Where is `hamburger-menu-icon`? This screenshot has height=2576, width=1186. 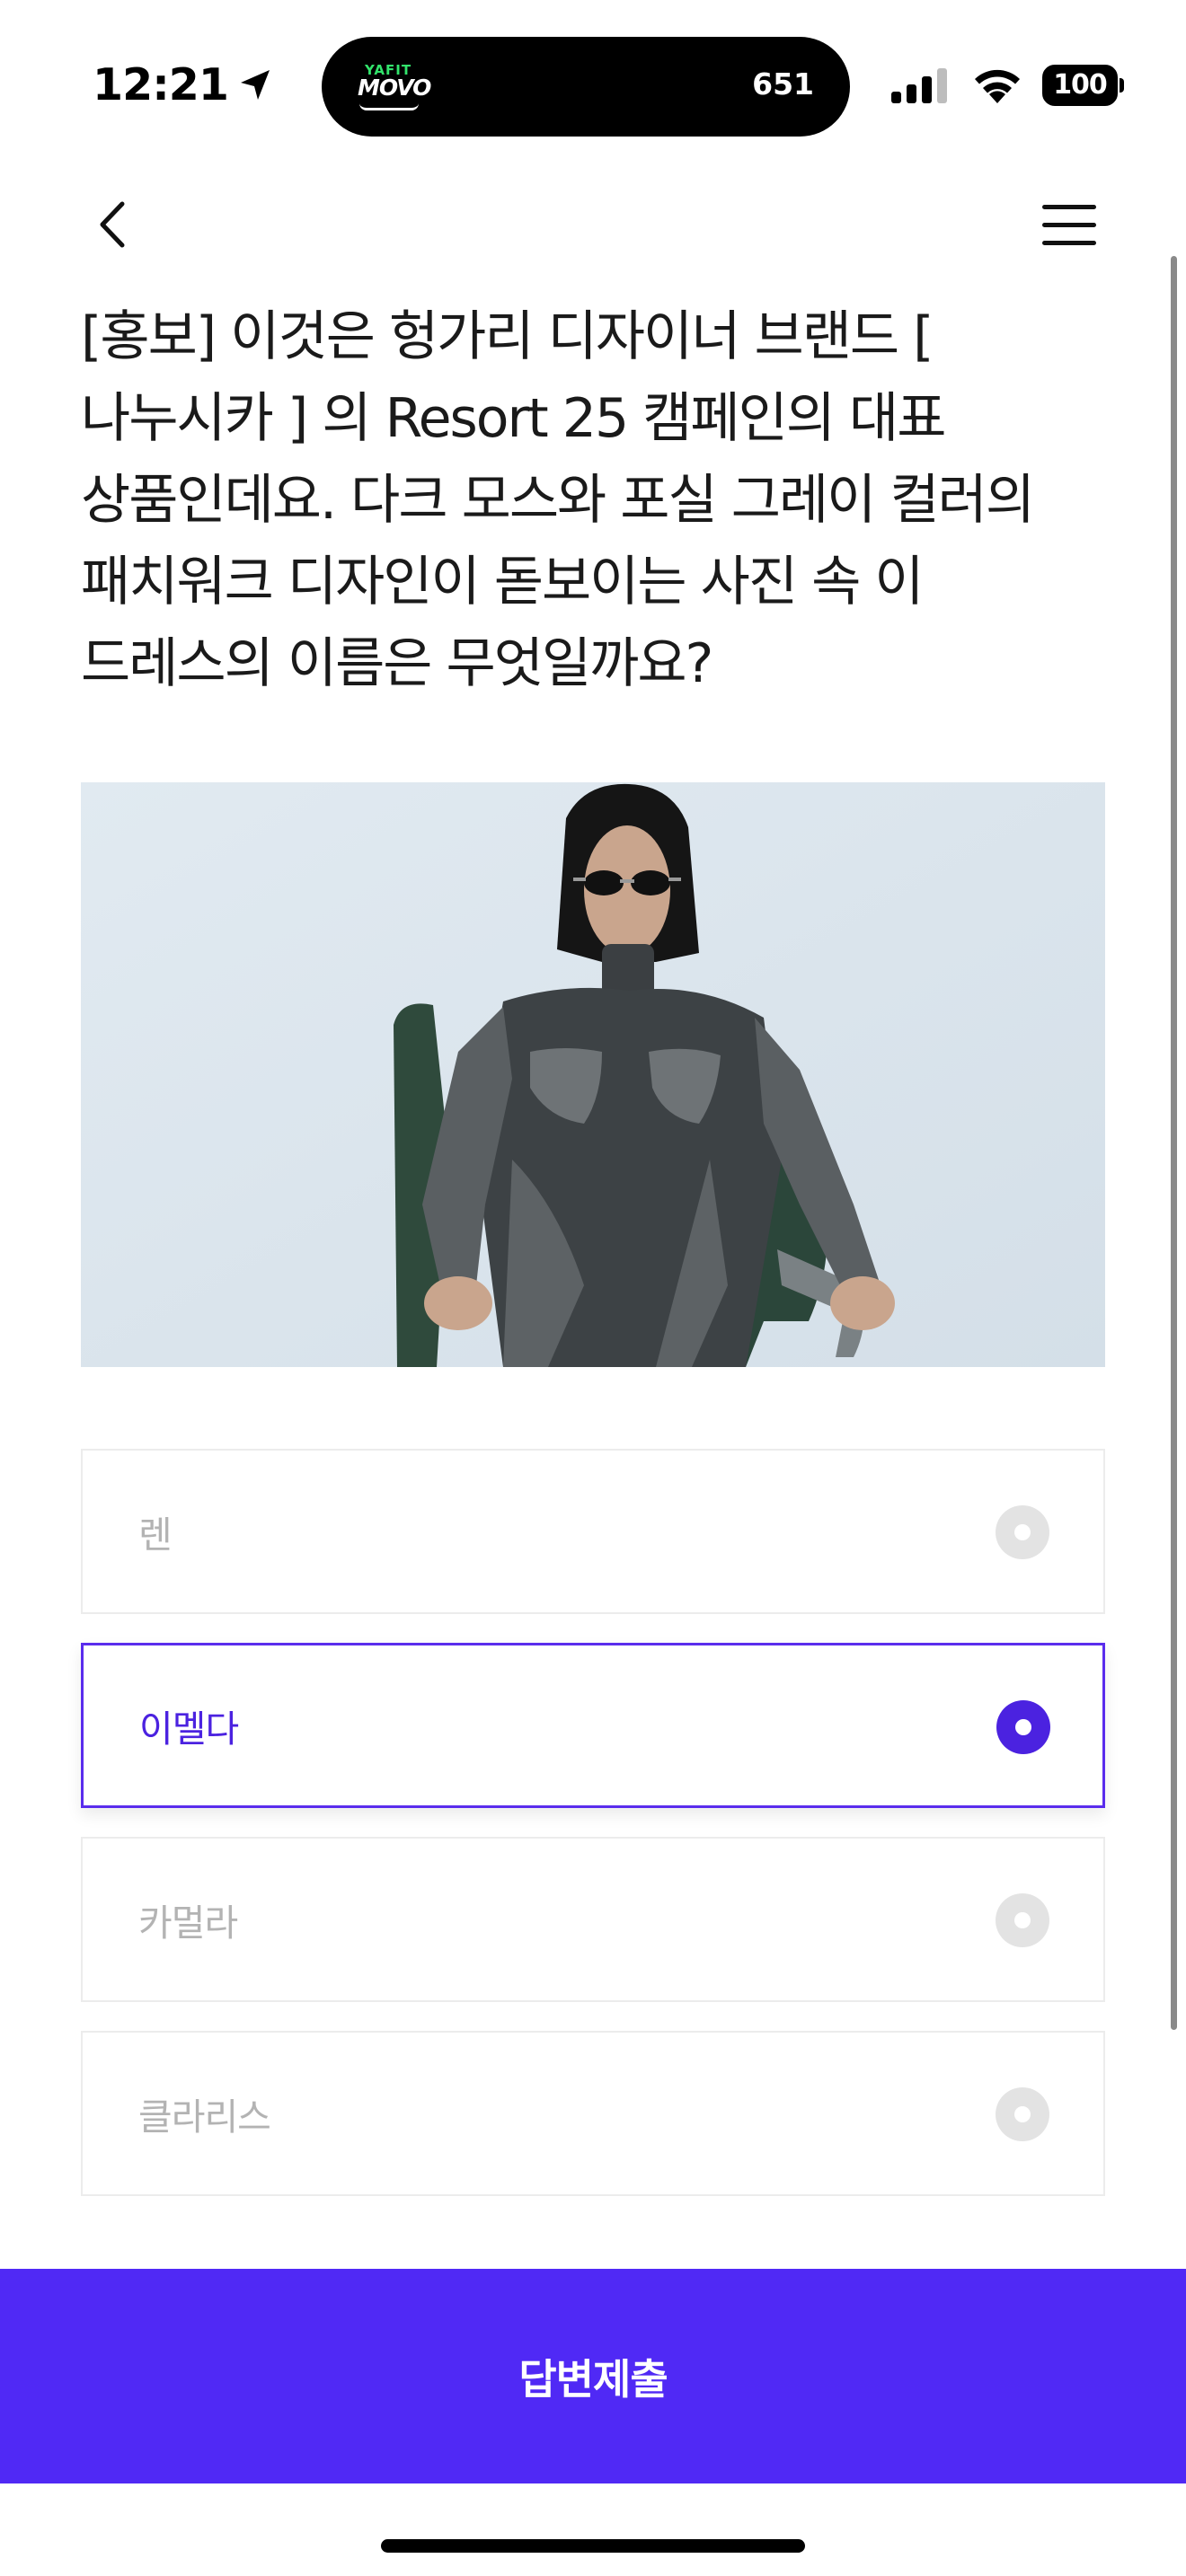
hamburger-menu-icon is located at coordinates (1071, 225).